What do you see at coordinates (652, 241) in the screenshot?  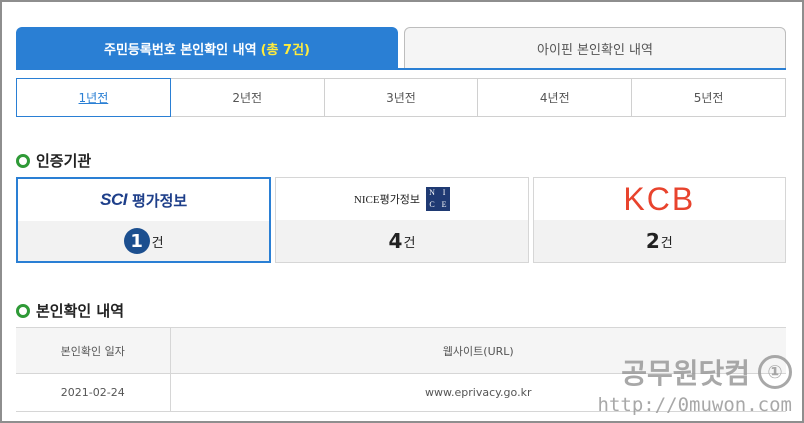 I see `kcb-count-number: 2` at bounding box center [652, 241].